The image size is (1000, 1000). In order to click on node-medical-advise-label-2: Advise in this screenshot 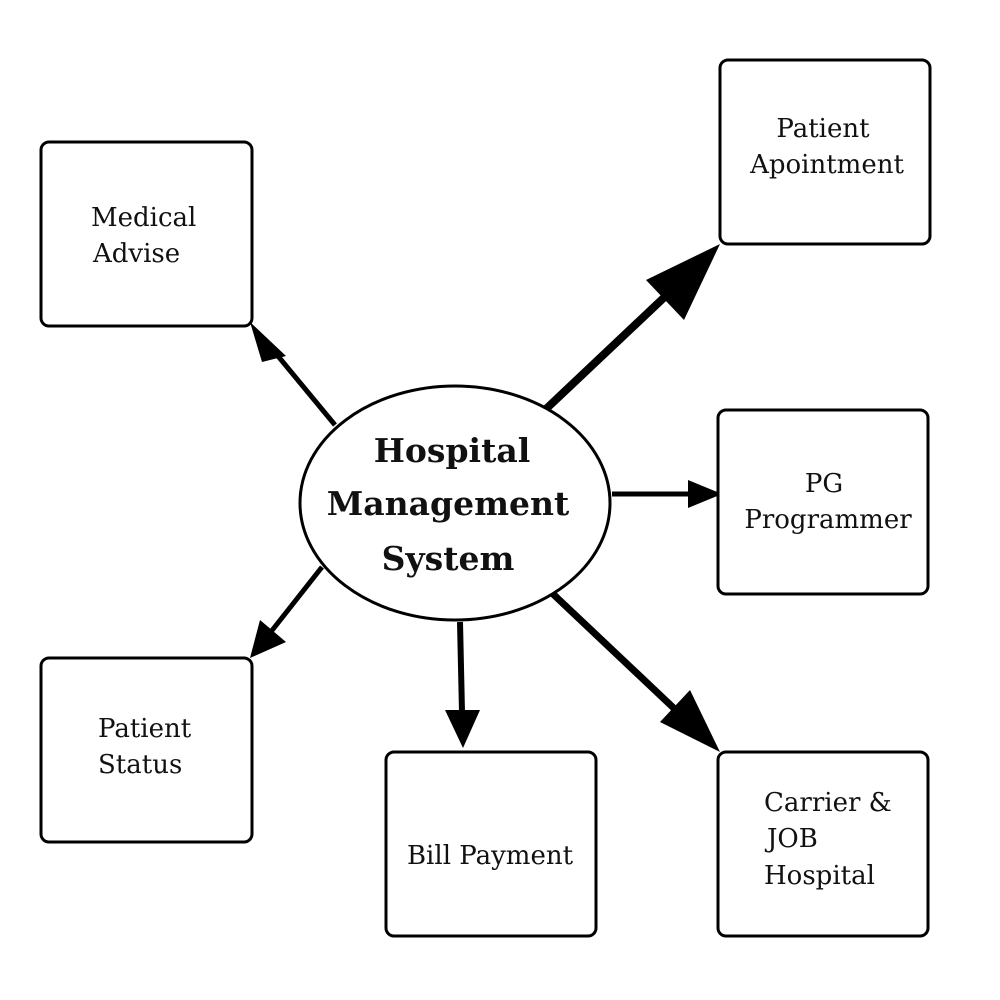, I will do `click(136, 254)`.